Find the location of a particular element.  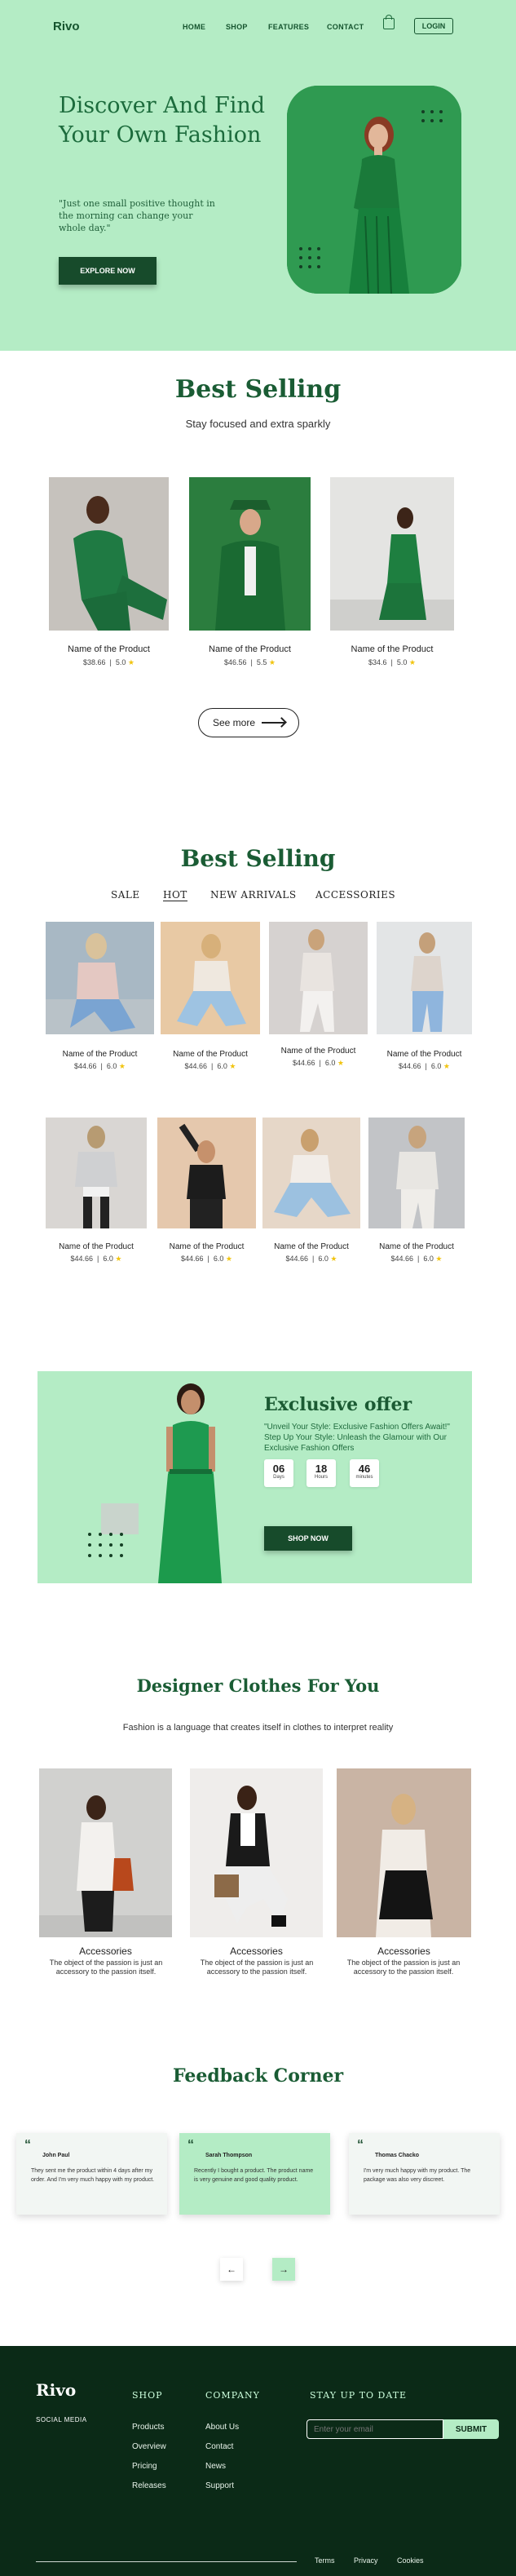

arrow-right-icon: → is located at coordinates (284, 2269).